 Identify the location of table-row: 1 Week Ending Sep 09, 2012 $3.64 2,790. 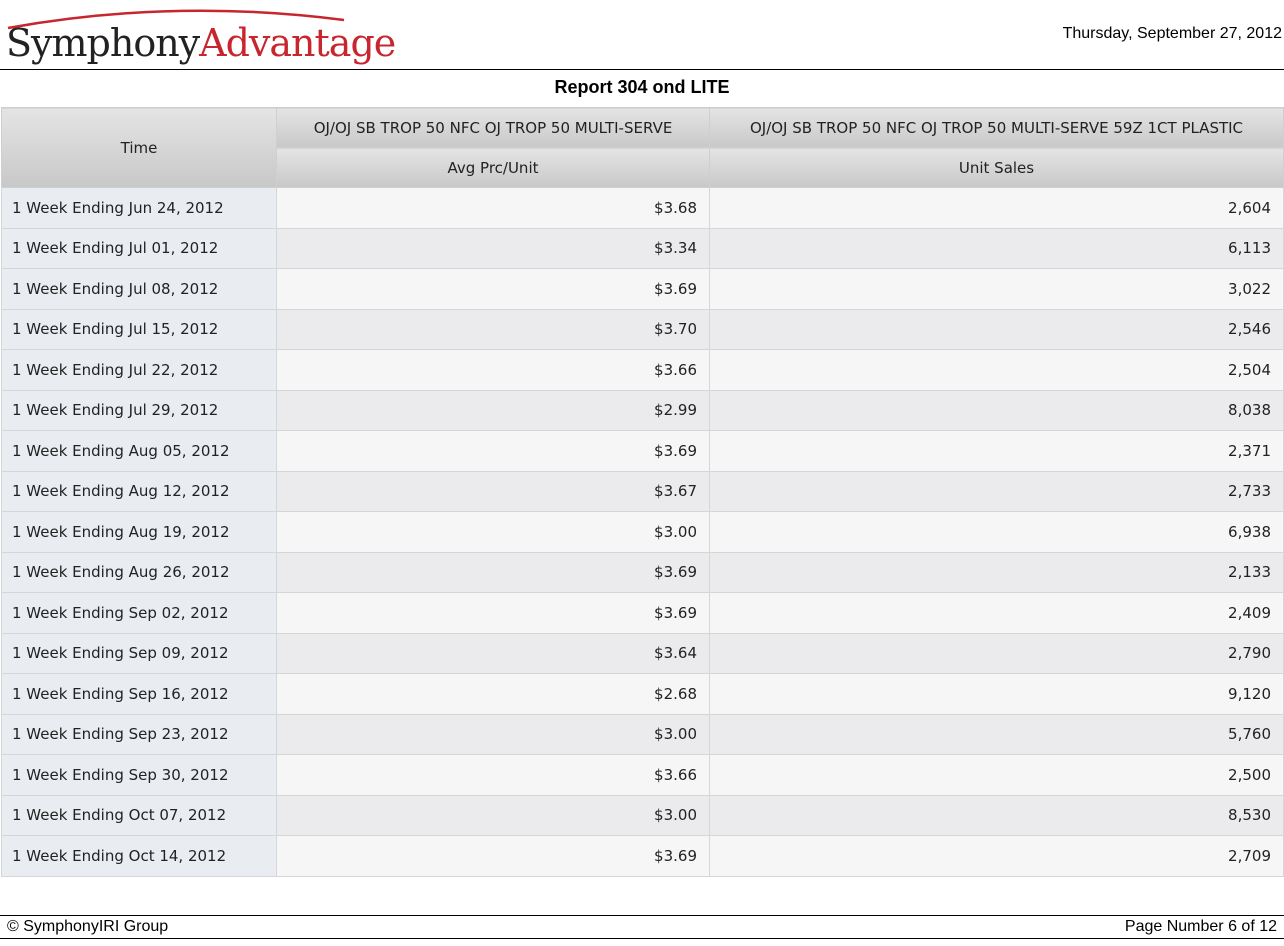
(642, 653).